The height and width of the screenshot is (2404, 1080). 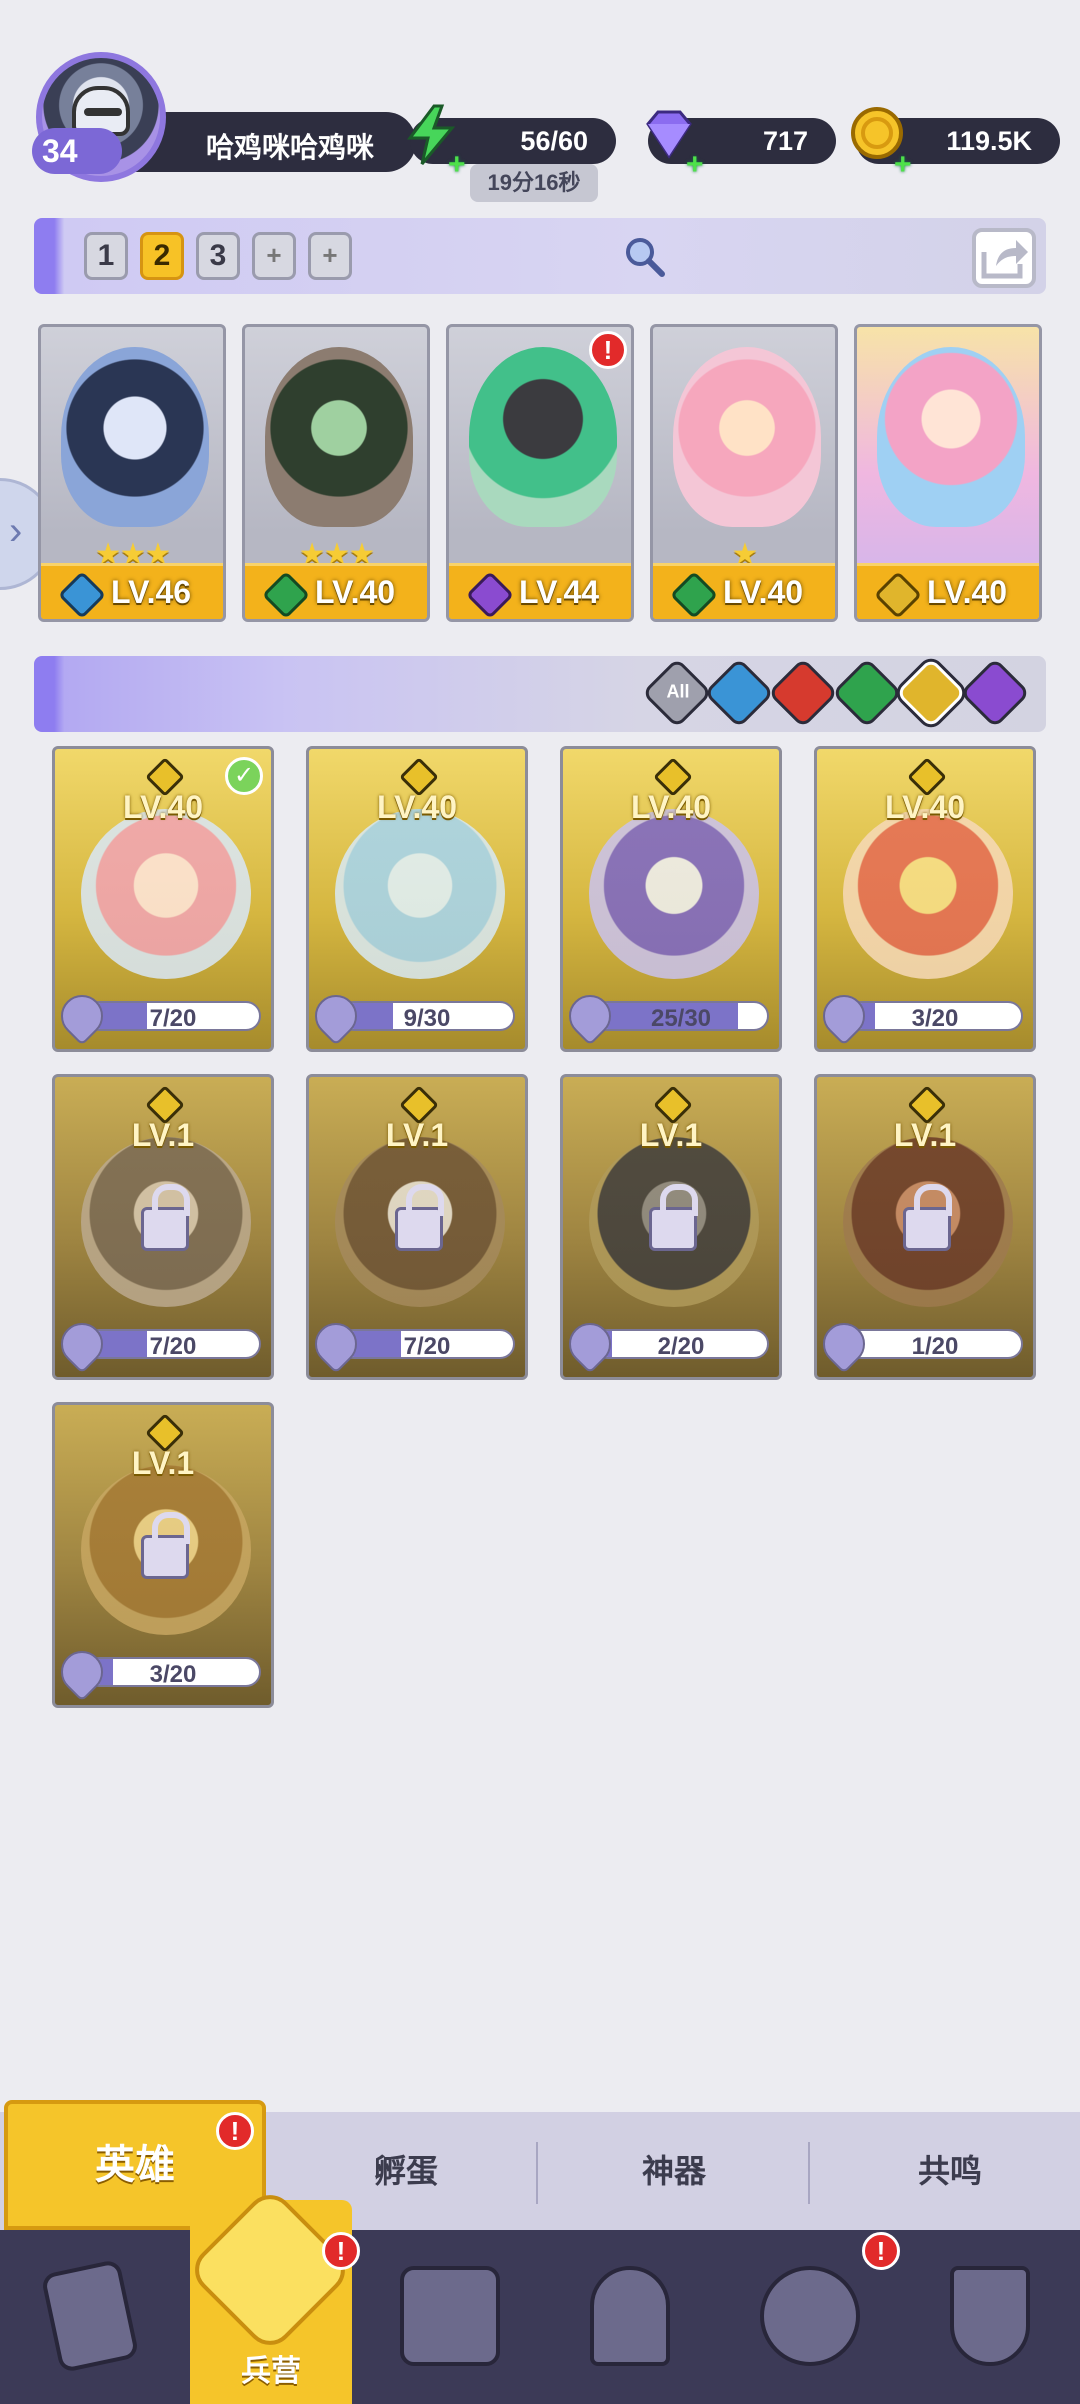 I want to click on hero-level-bar: LV.40, so click(x=948, y=591).